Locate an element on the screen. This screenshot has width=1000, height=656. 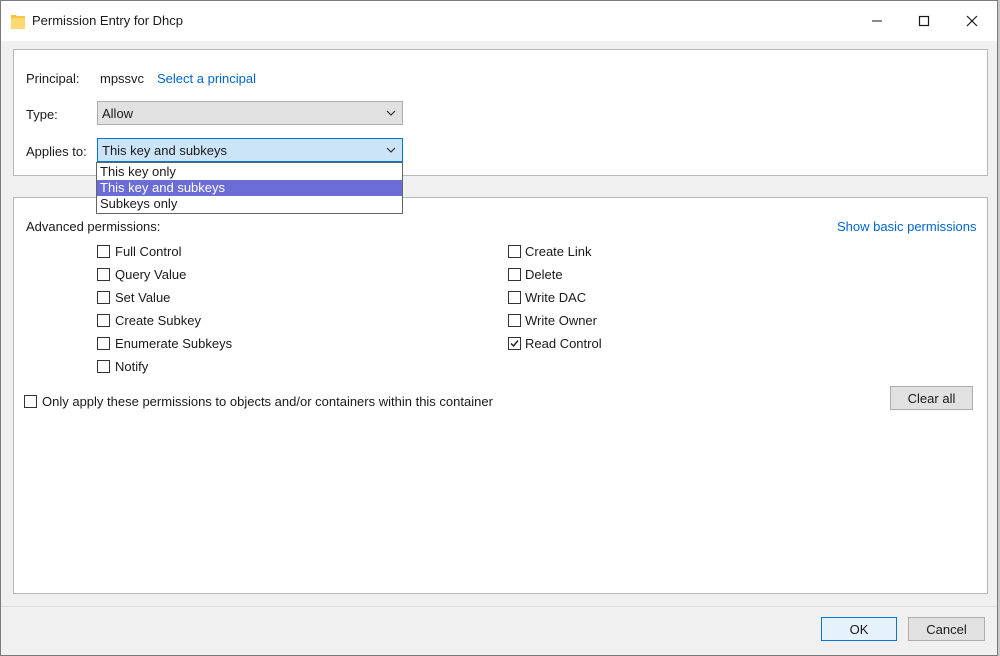
delete-checkbox is located at coordinates (514, 274).